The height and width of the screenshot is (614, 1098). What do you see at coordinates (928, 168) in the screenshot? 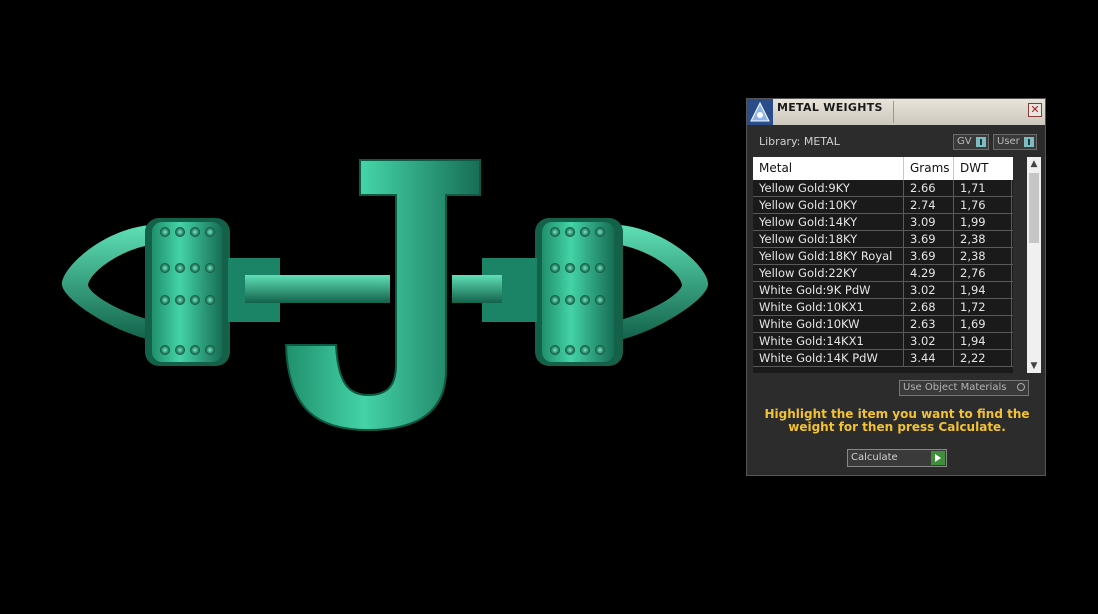
I see `column-header-grams: Grams` at bounding box center [928, 168].